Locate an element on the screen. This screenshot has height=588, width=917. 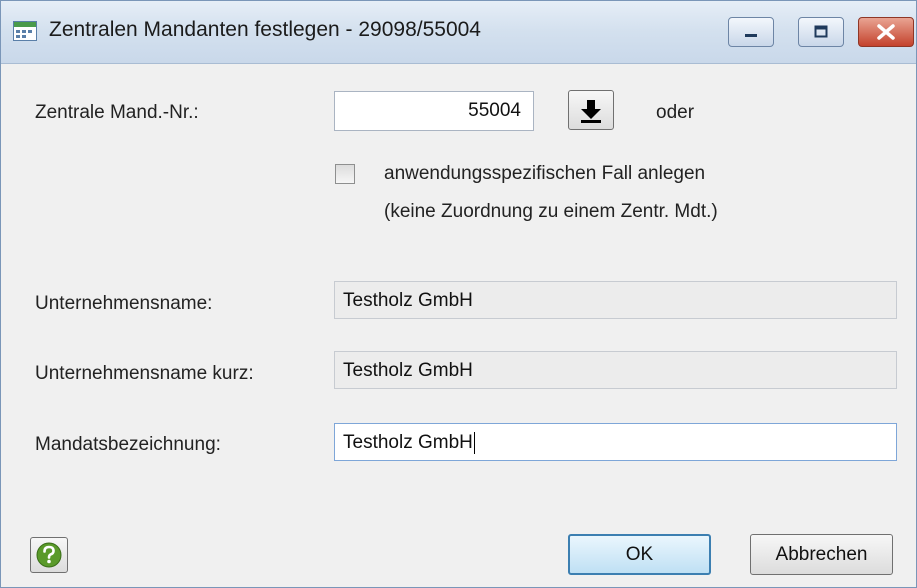
minimize-icon is located at coordinates (751, 35).